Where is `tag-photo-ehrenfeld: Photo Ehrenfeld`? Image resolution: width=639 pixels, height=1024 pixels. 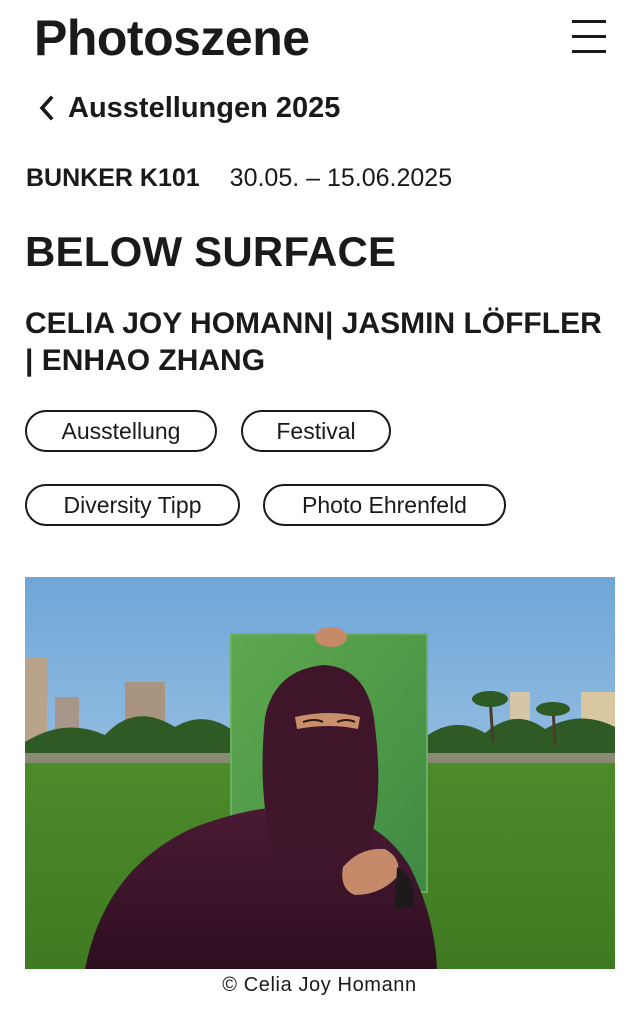
tag-photo-ehrenfeld: Photo Ehrenfeld is located at coordinates (384, 505).